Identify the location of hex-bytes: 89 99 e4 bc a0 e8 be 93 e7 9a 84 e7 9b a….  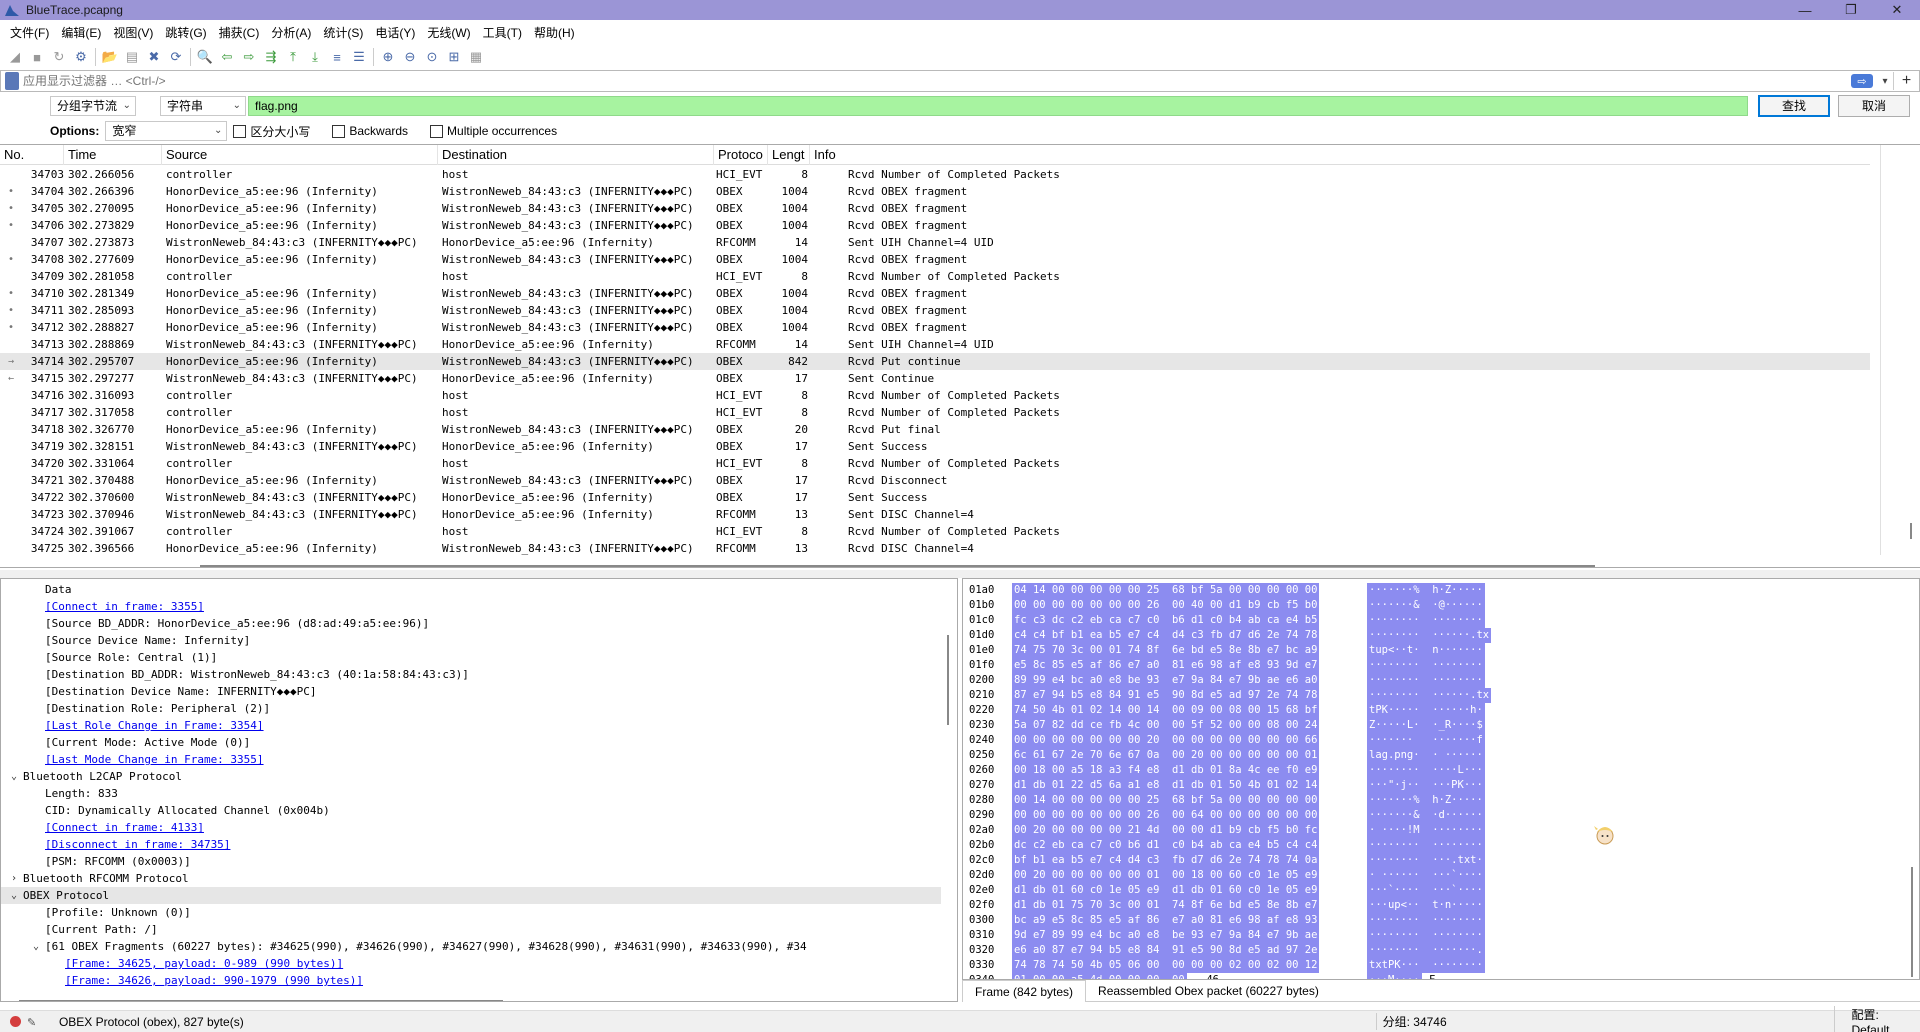
(1166, 680).